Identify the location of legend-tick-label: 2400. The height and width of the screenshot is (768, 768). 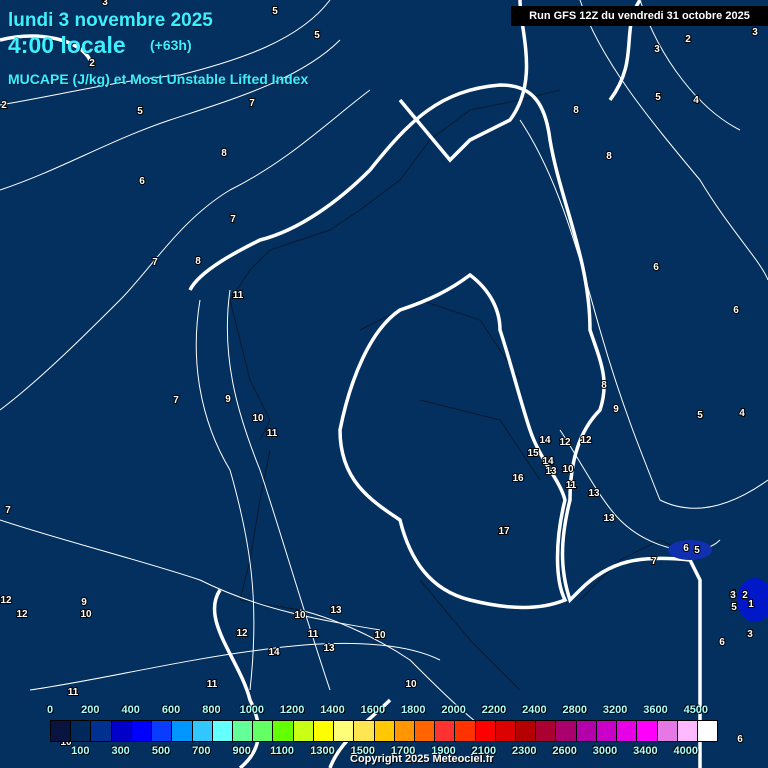
(534, 710).